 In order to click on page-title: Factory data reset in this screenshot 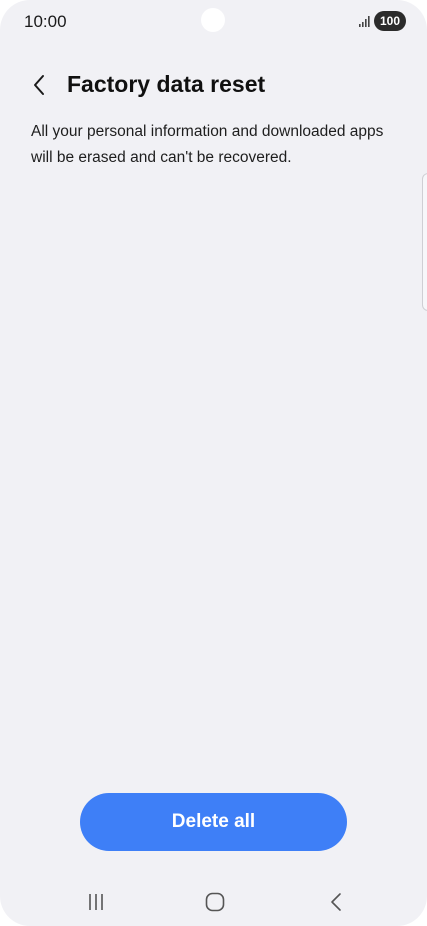, I will do `click(166, 84)`.